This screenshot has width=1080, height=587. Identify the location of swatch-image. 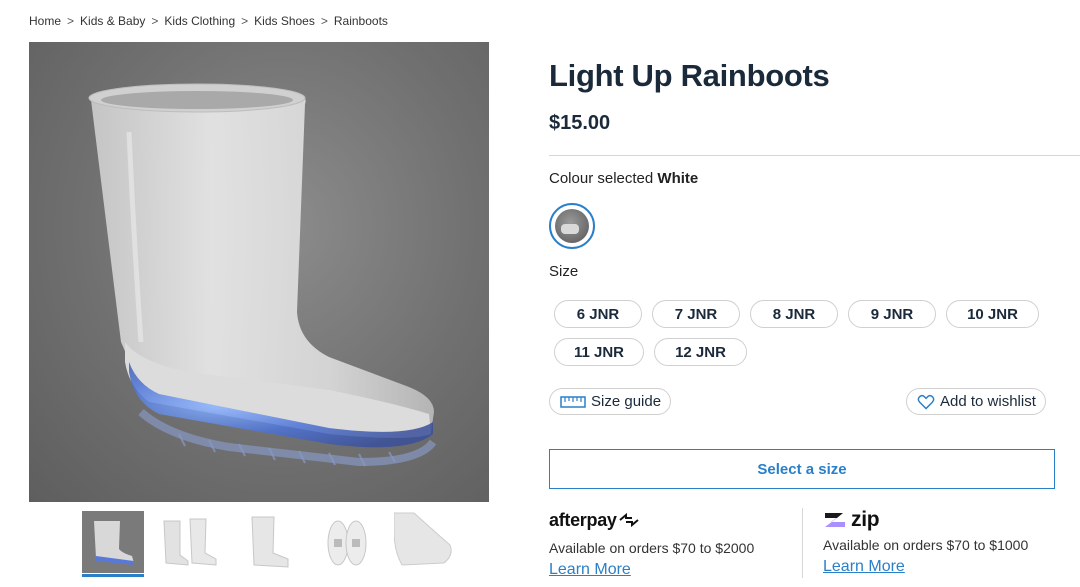
(572, 226).